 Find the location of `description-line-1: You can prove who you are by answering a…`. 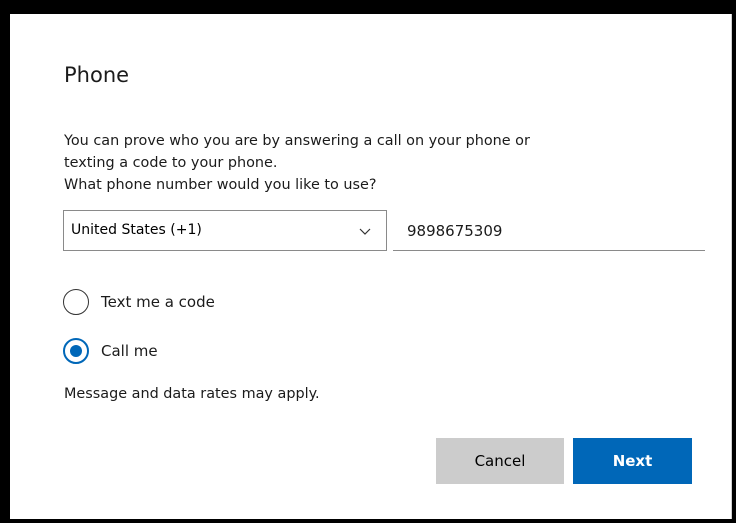

description-line-1: You can prove who you are by answering a… is located at coordinates (297, 141).